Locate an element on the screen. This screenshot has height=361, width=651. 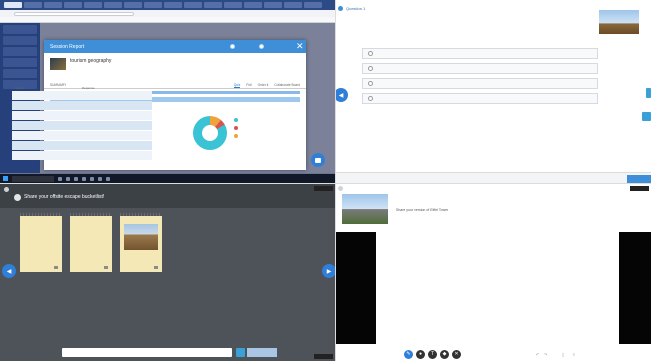
chat-bubble-icon is located at coordinates (318, 160).